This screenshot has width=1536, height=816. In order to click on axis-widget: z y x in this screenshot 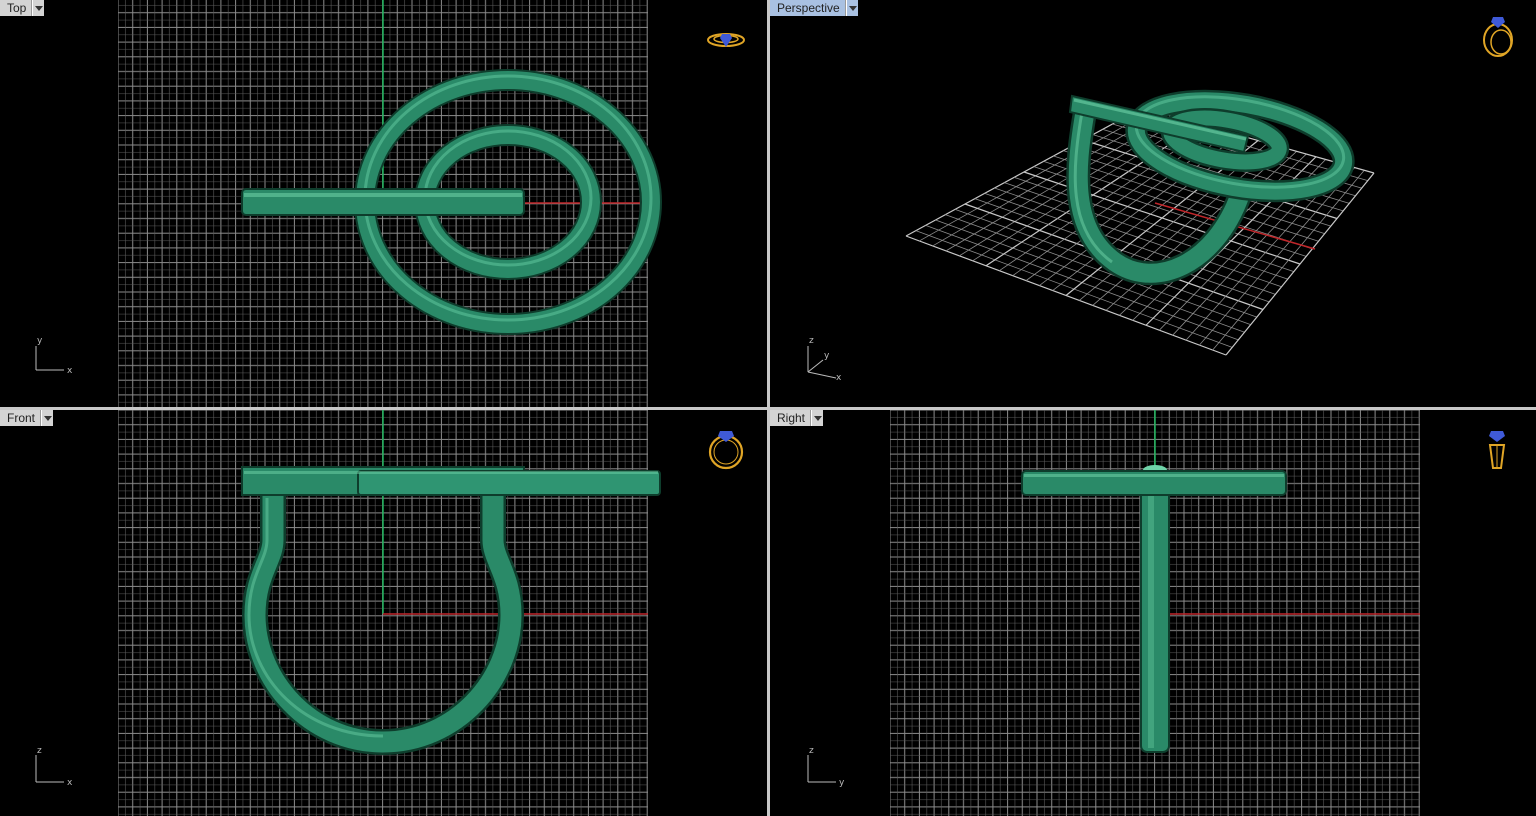, I will do `click(824, 359)`.